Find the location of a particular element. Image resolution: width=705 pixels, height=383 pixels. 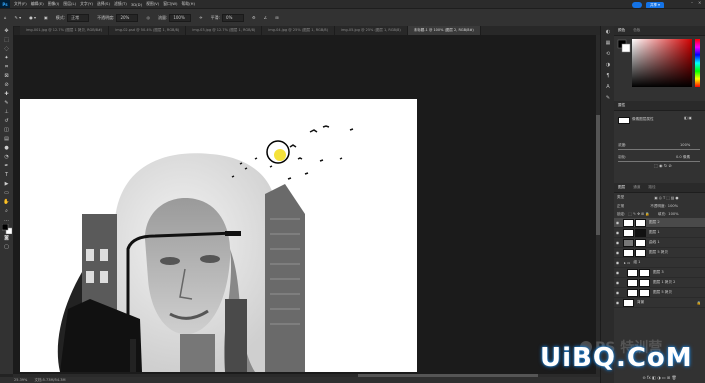

layer-opacity-field: 100% is located at coordinates (673, 206).